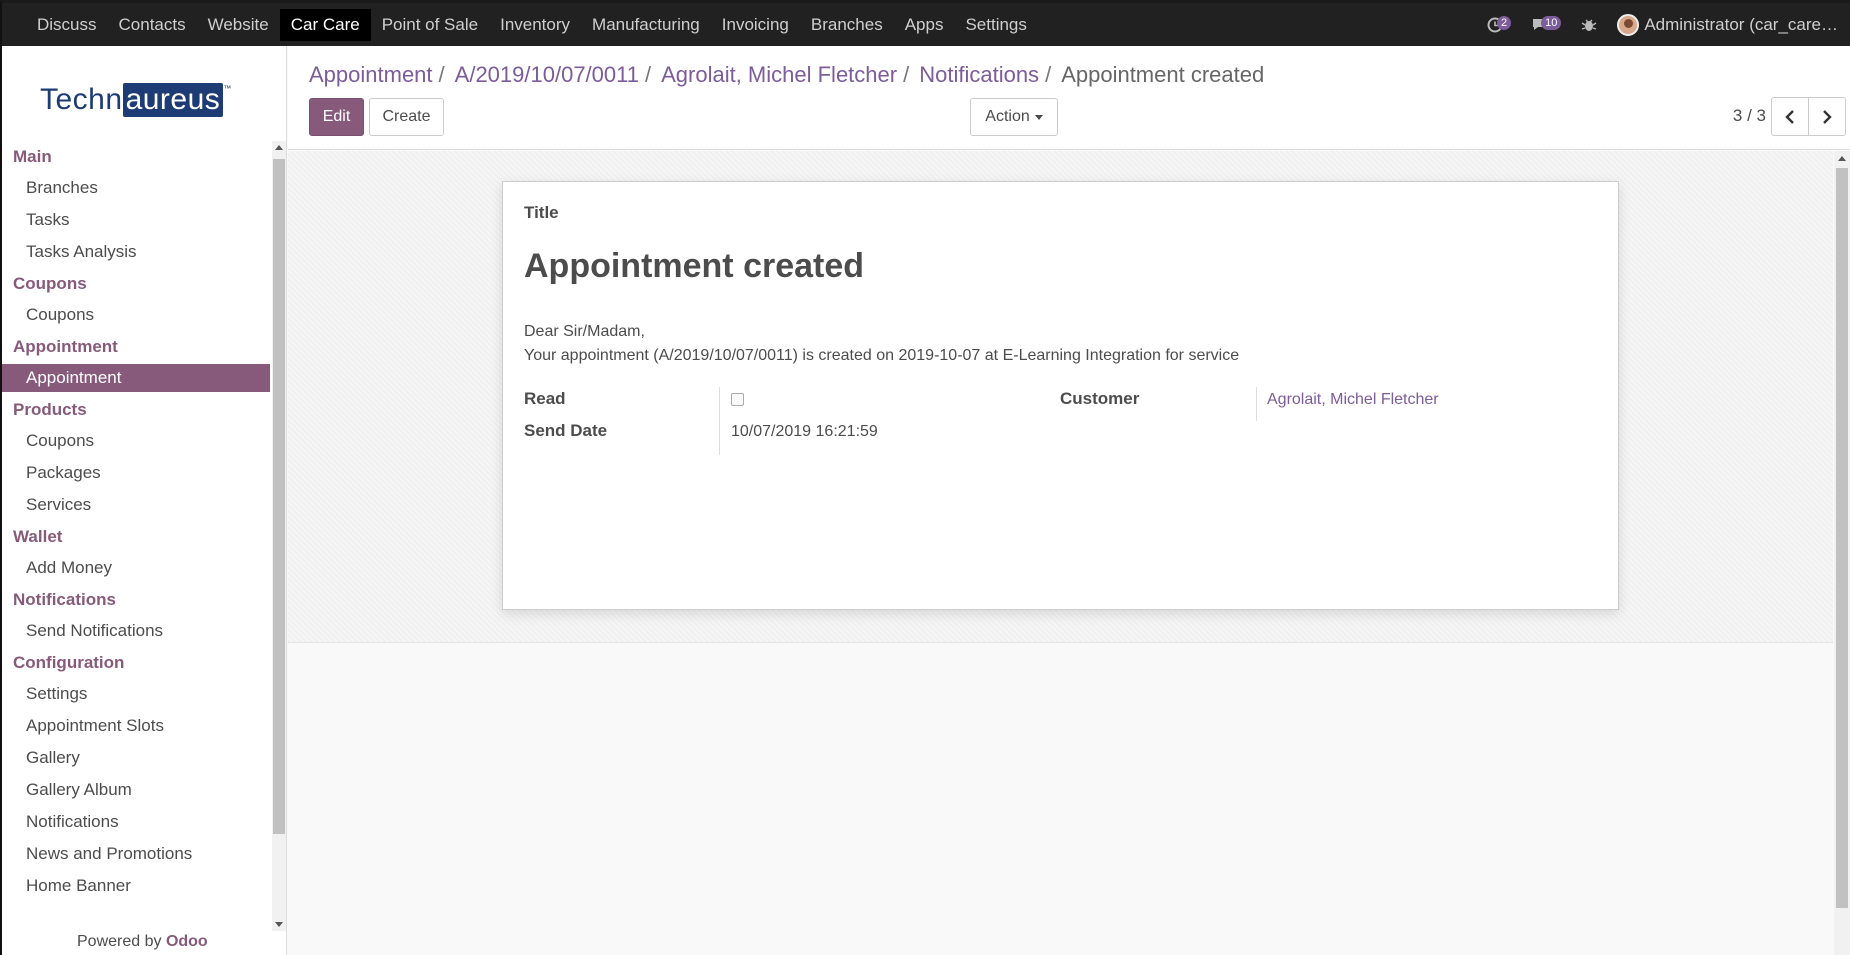 Image resolution: width=1850 pixels, height=955 pixels. I want to click on pager-next-button, so click(1827, 116).